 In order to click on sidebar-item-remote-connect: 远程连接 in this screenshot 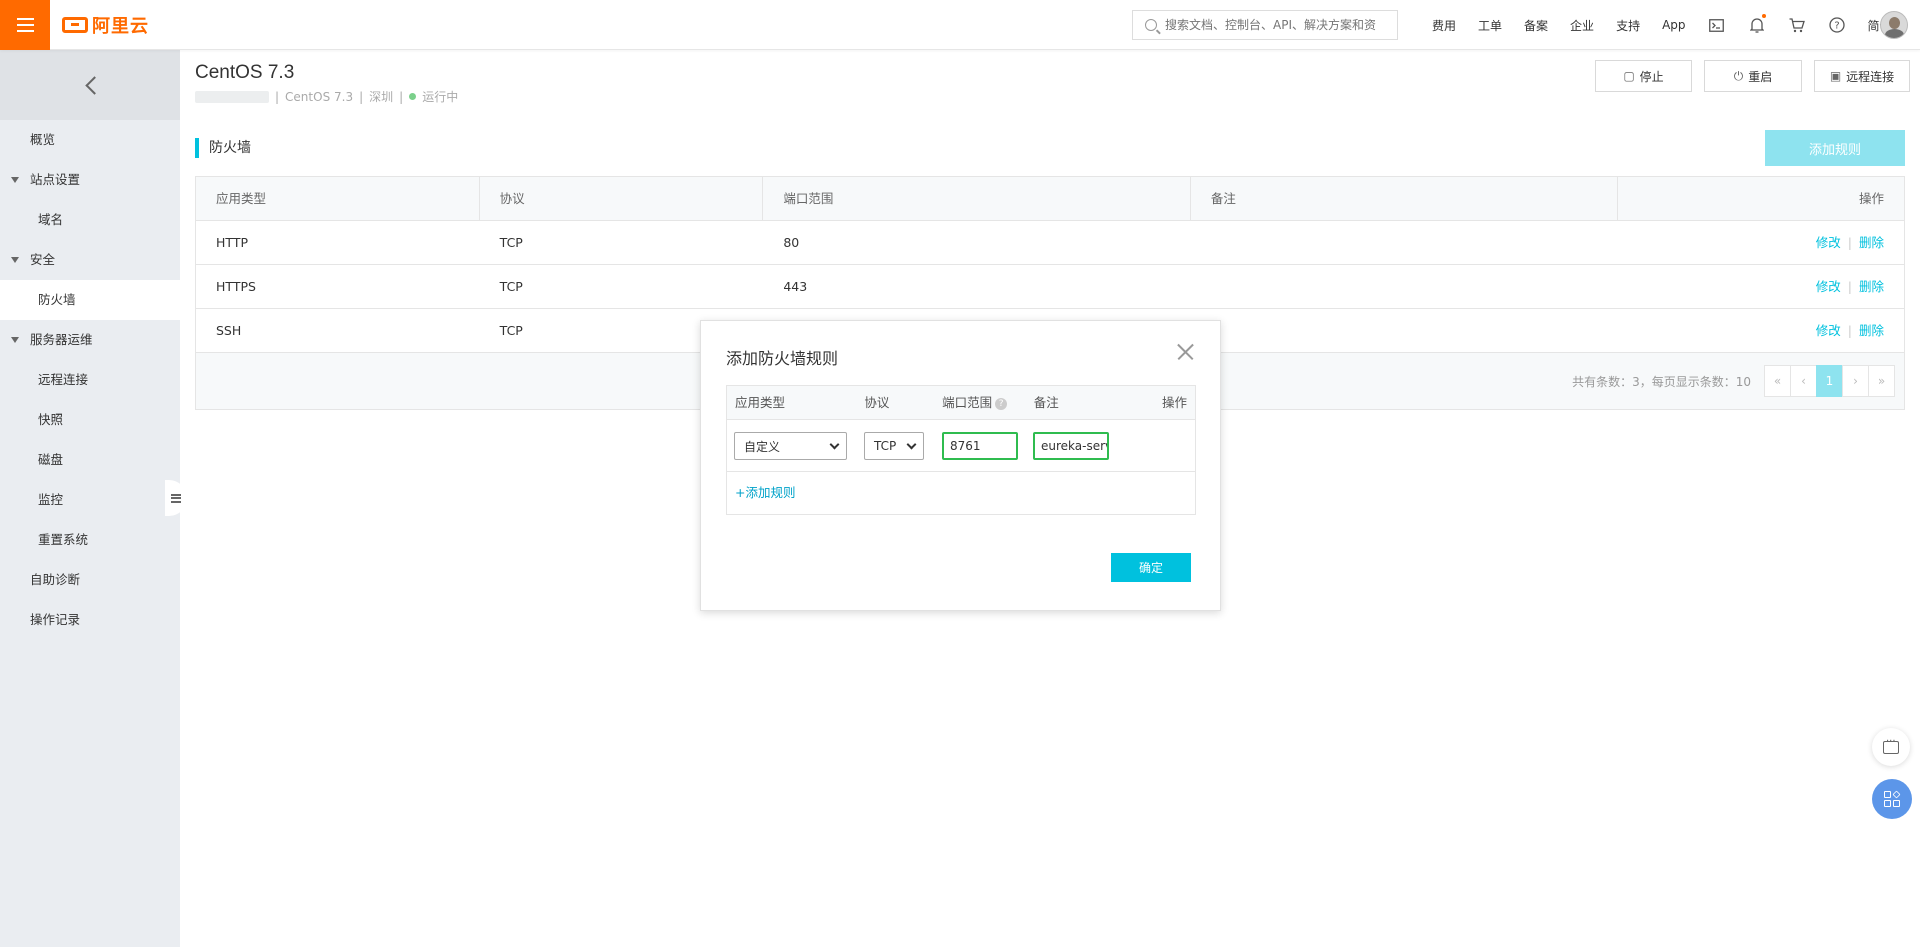, I will do `click(90, 380)`.